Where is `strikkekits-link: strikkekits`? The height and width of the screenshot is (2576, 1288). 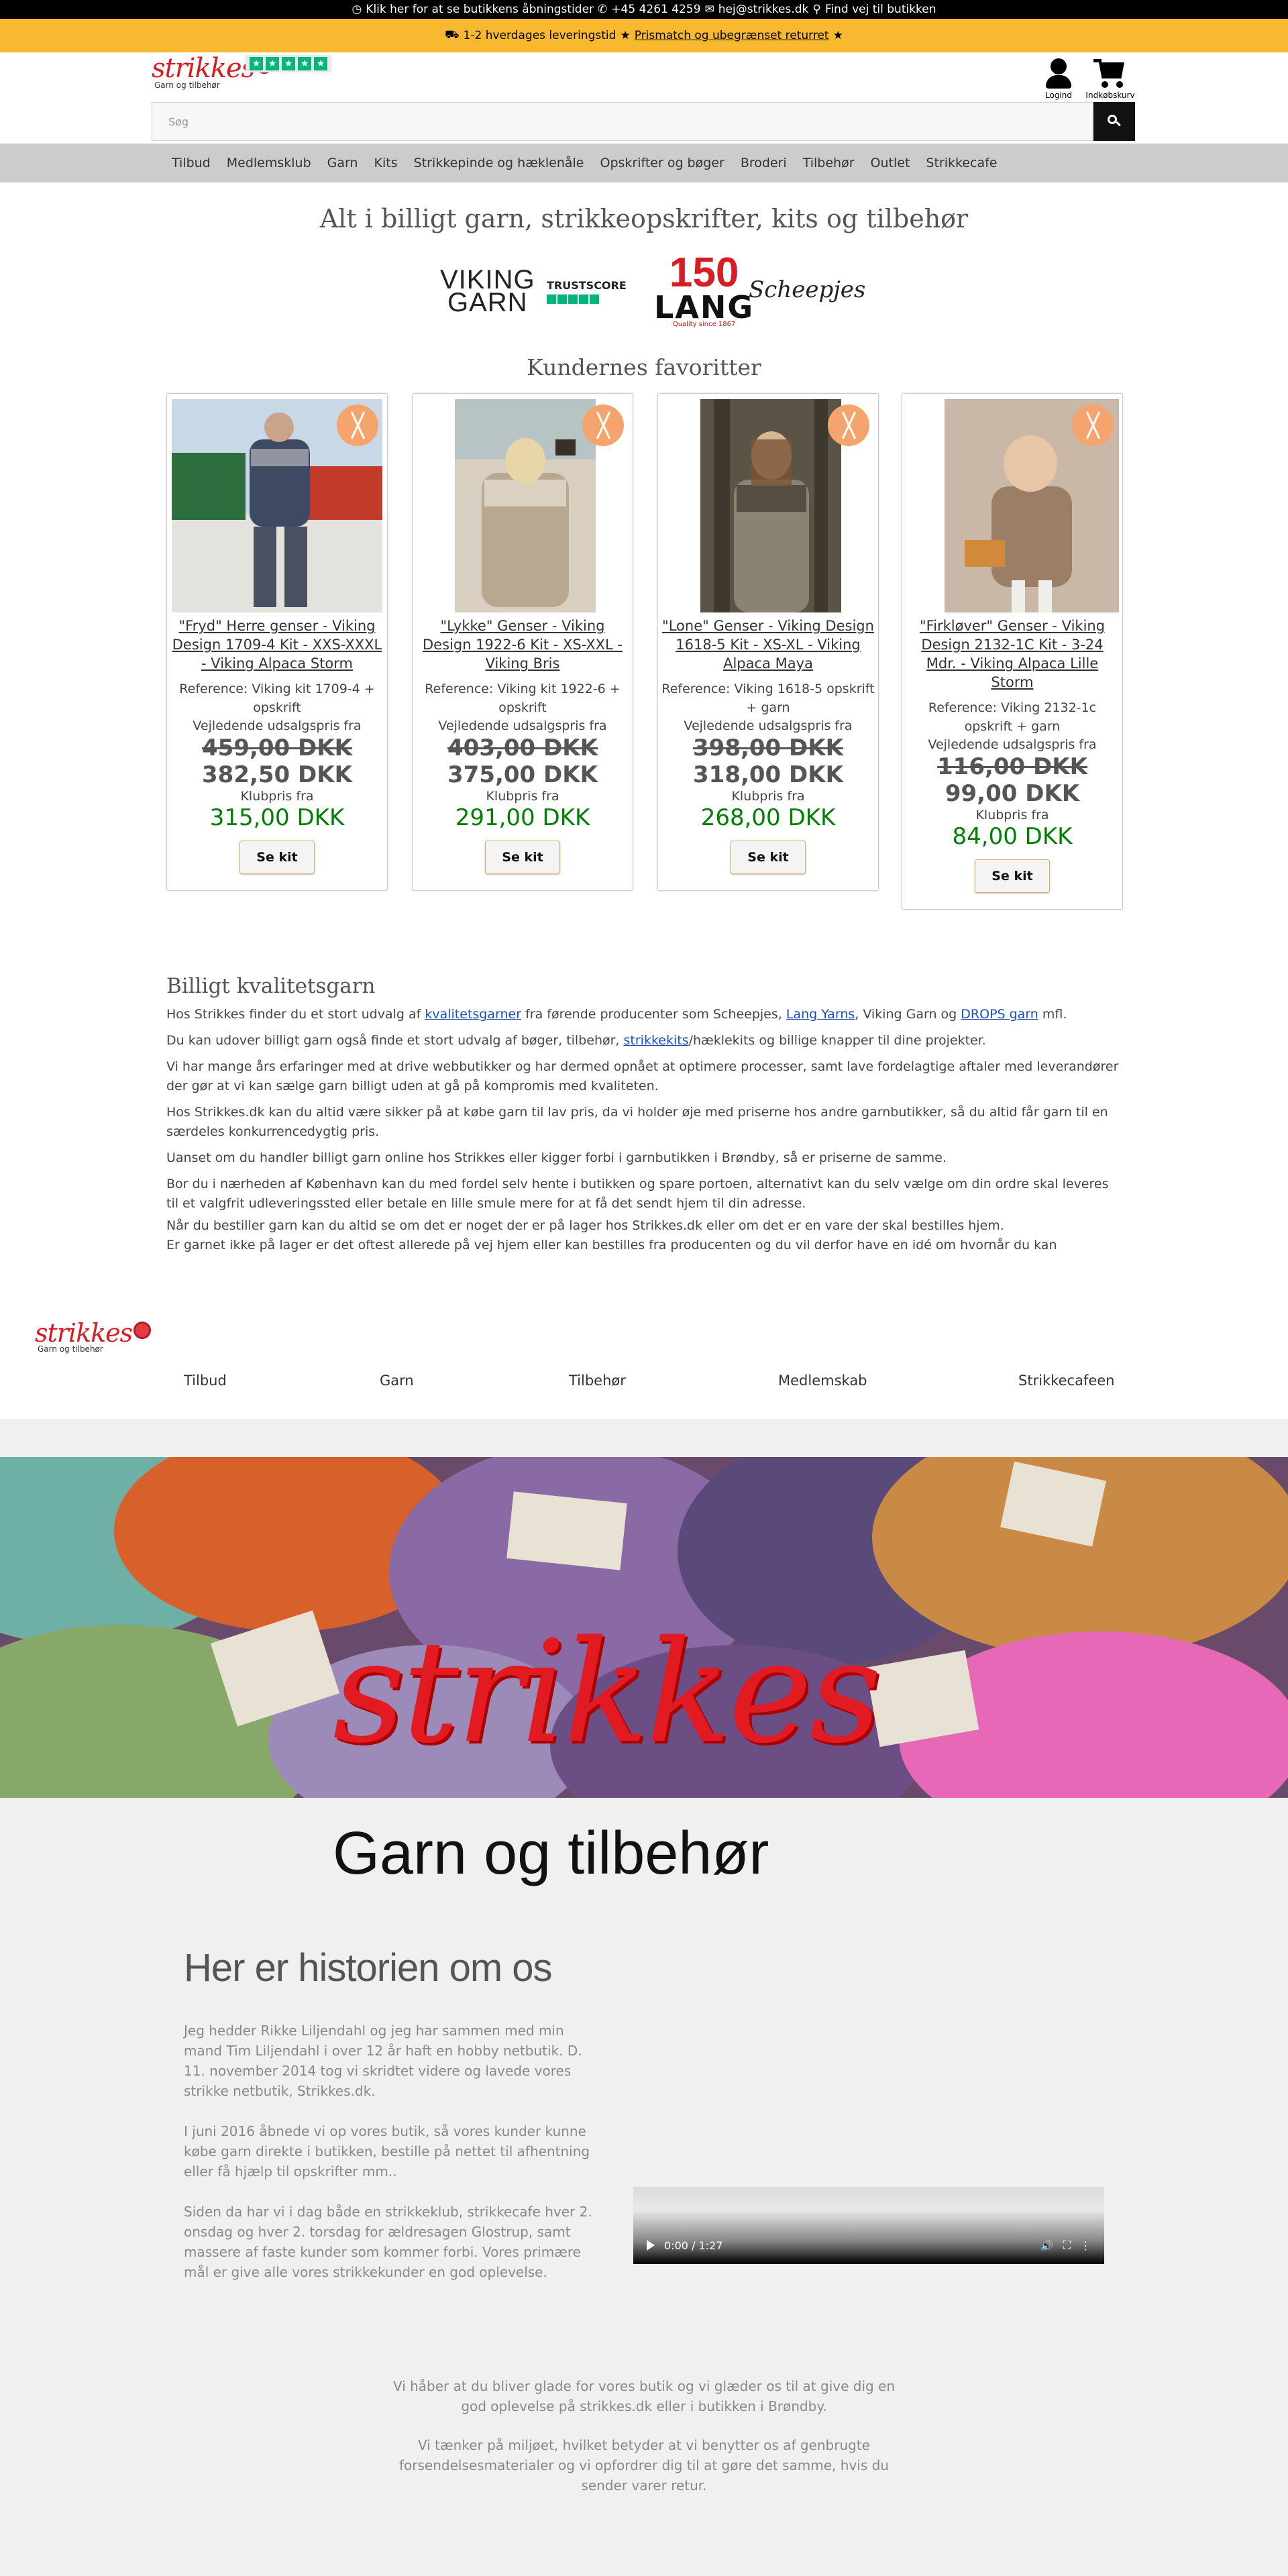
strikkekits-link: strikkekits is located at coordinates (656, 1040).